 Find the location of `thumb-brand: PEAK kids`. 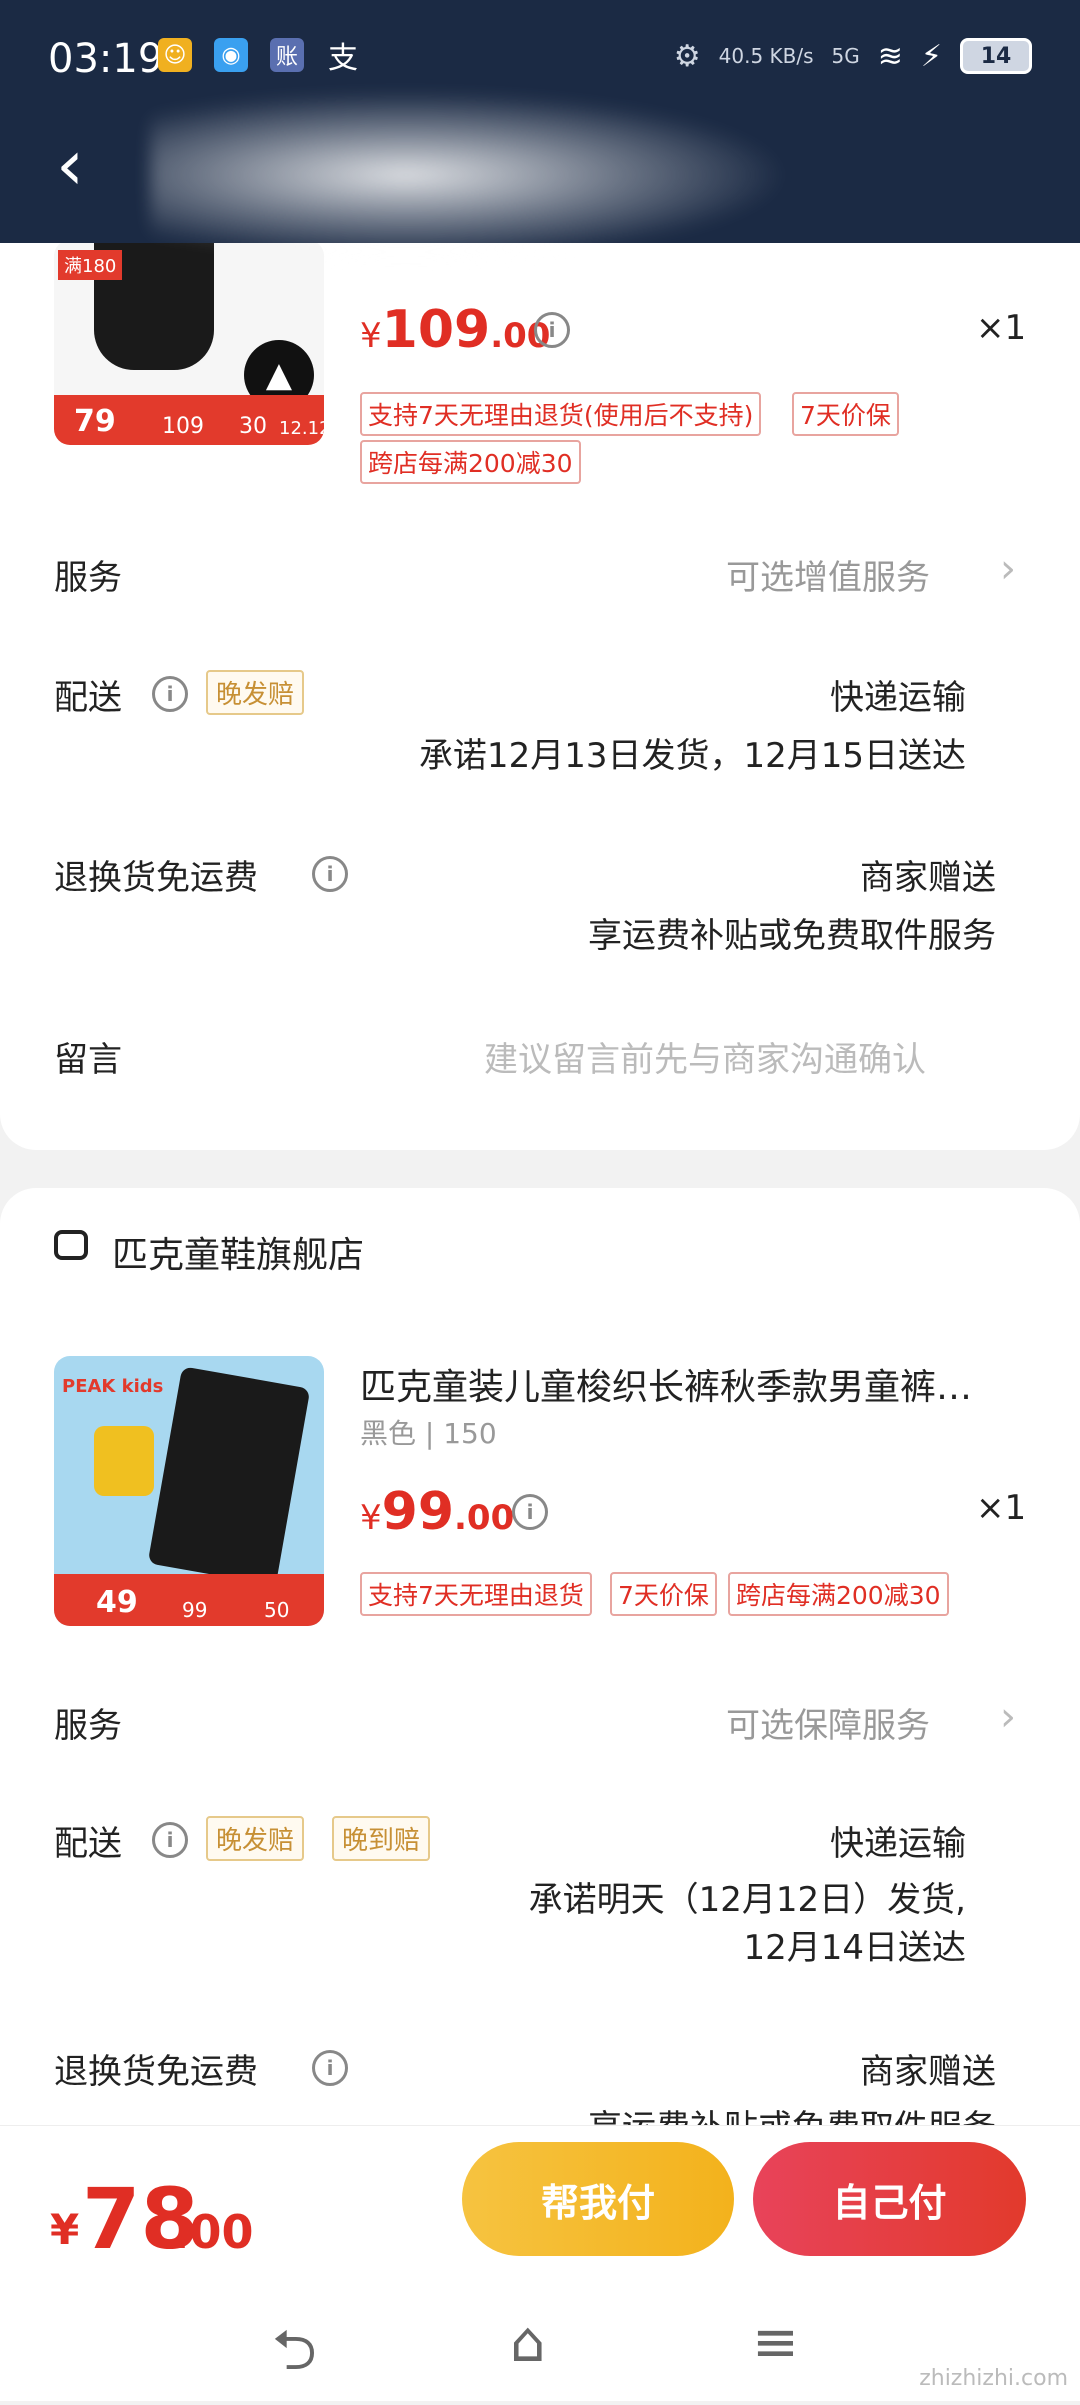

thumb-brand: PEAK kids is located at coordinates (113, 1386).